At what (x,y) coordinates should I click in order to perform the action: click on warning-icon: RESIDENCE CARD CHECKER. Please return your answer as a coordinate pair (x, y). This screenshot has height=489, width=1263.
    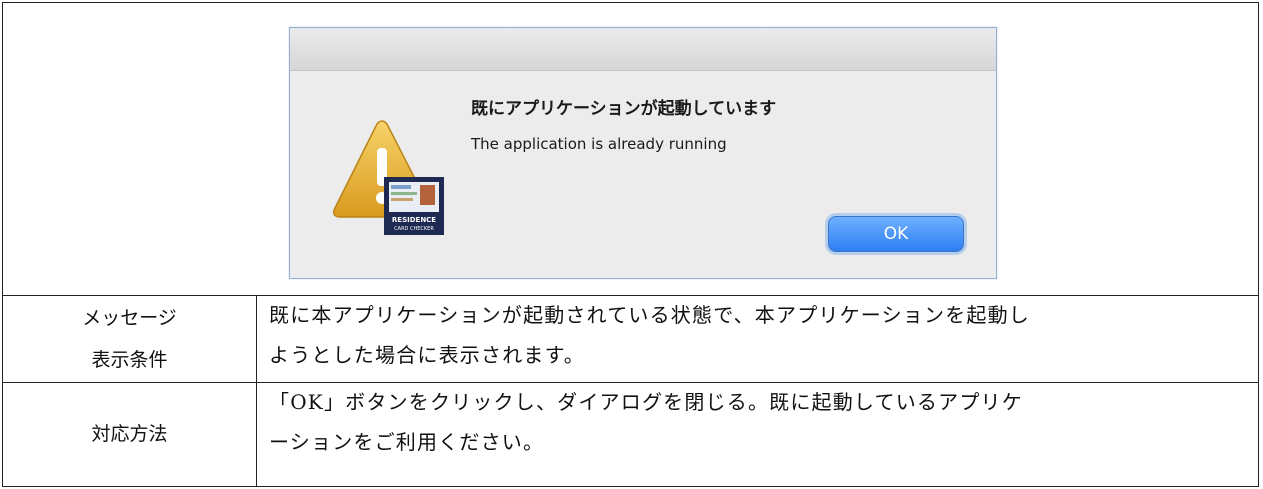
    Looking at the image, I should click on (388, 177).